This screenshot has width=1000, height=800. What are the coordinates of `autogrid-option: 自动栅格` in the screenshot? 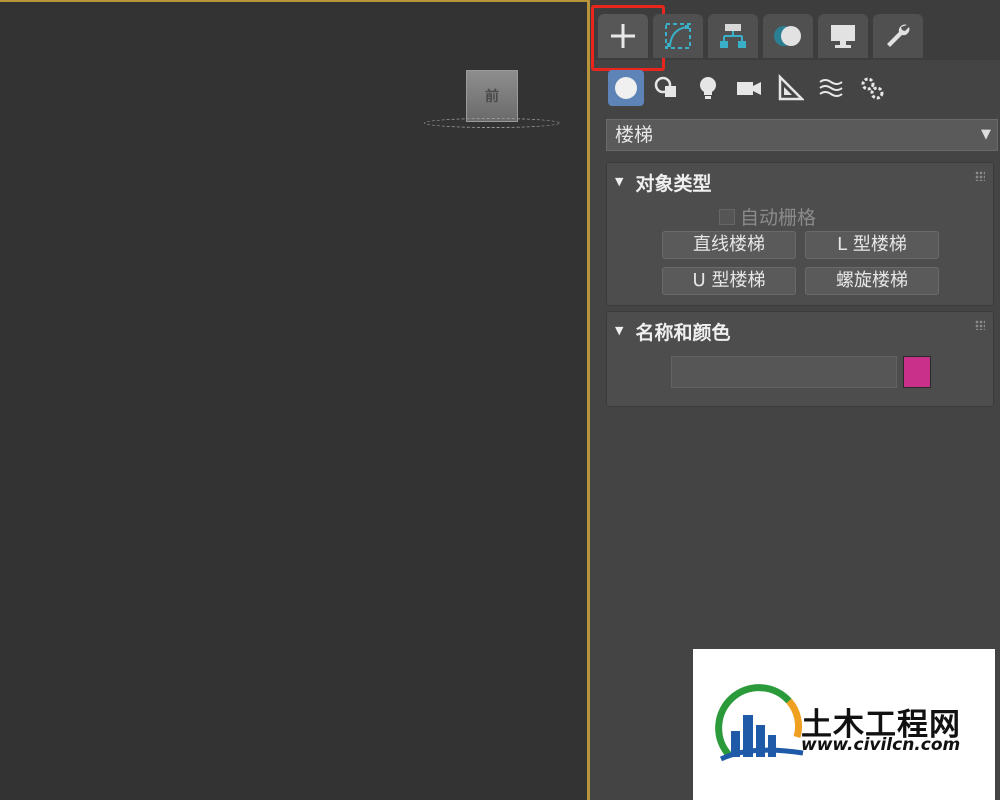 It's located at (767, 216).